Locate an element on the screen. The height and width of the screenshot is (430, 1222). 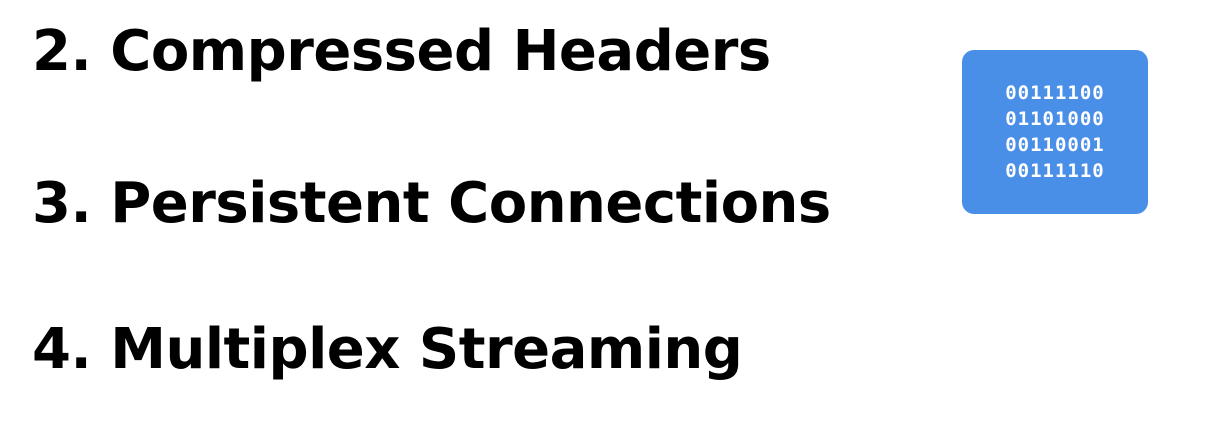
list-item-compressed-headers: 2. Compressed Headers is located at coordinates (401, 51).